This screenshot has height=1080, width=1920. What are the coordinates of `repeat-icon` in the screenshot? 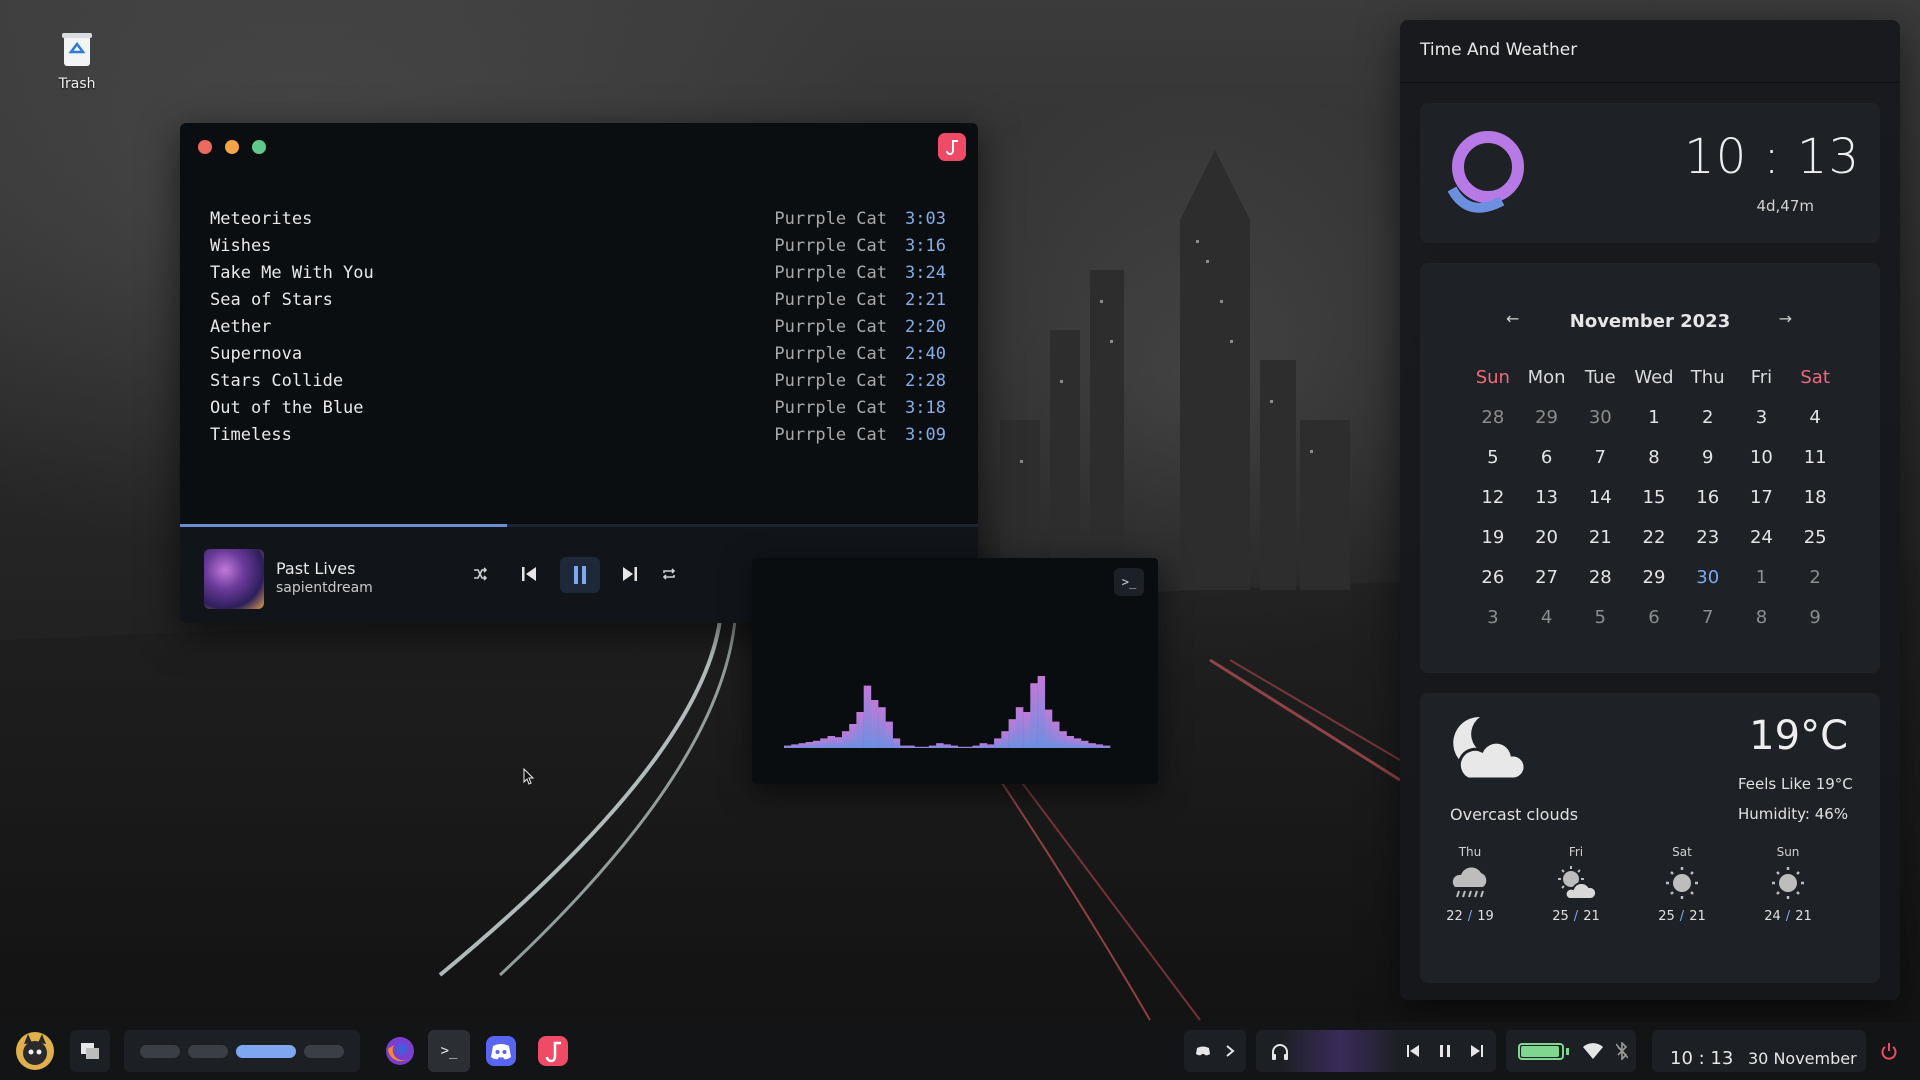 It's located at (669, 574).